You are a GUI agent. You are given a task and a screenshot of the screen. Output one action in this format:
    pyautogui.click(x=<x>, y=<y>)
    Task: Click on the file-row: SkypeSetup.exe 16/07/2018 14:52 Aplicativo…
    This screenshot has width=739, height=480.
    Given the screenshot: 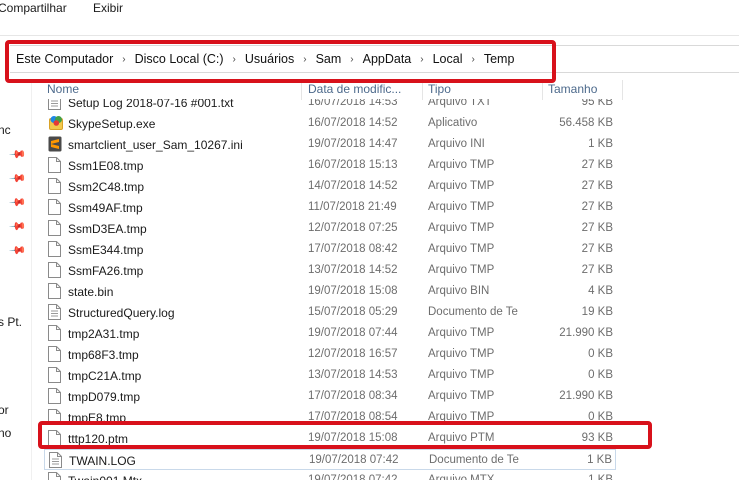 What is the action you would take?
    pyautogui.click(x=330, y=123)
    